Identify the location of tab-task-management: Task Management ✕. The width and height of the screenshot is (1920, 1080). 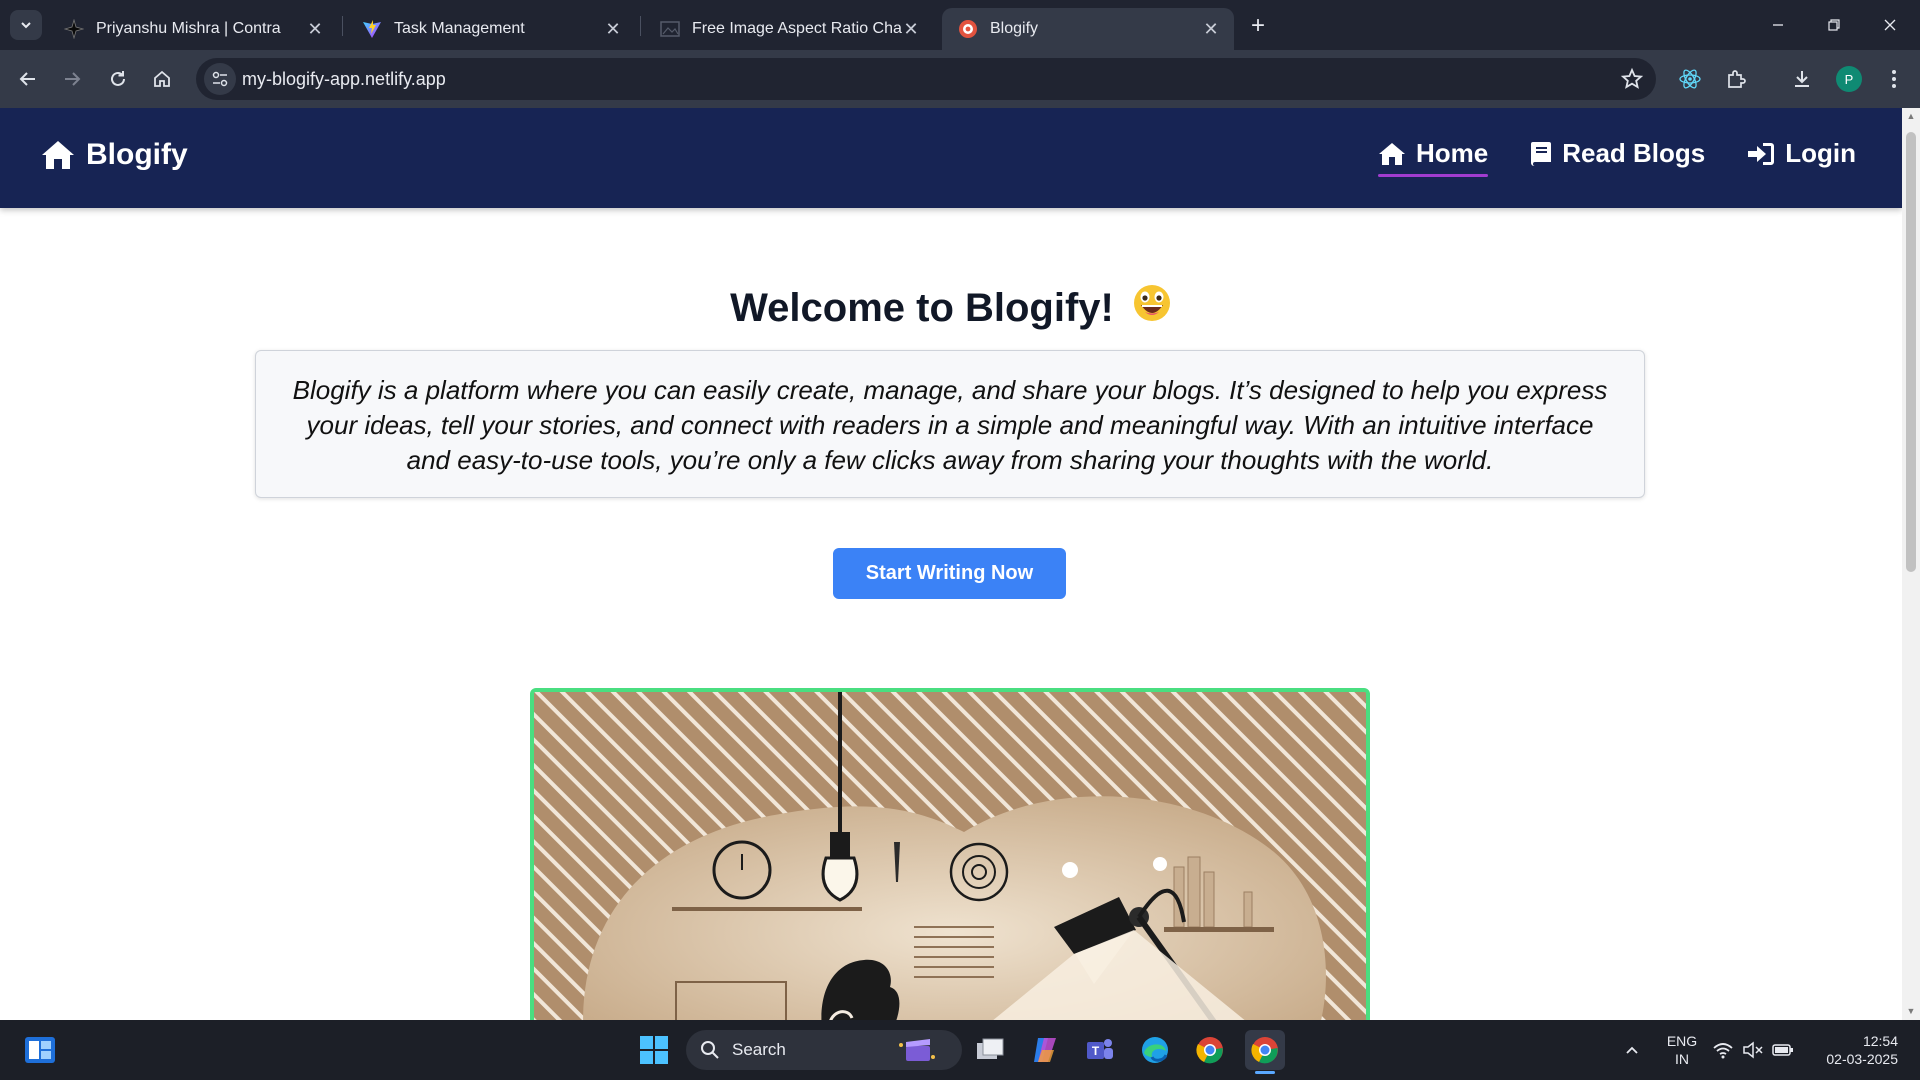
(491, 29).